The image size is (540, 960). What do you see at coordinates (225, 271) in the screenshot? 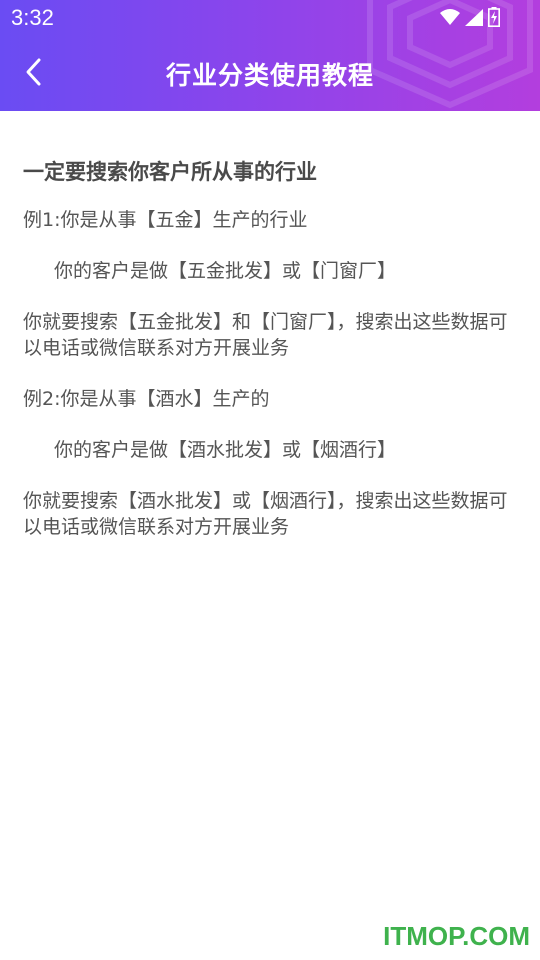
I see `example-1-customer: 你的客户是做【五金批发】或【门窗厂】` at bounding box center [225, 271].